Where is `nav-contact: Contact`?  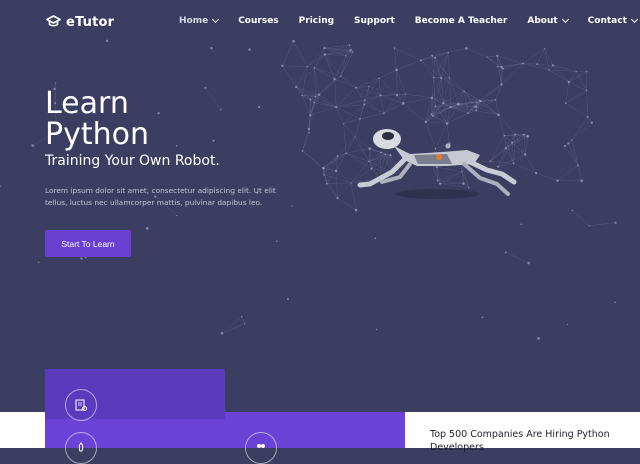
nav-contact: Contact is located at coordinates (612, 21).